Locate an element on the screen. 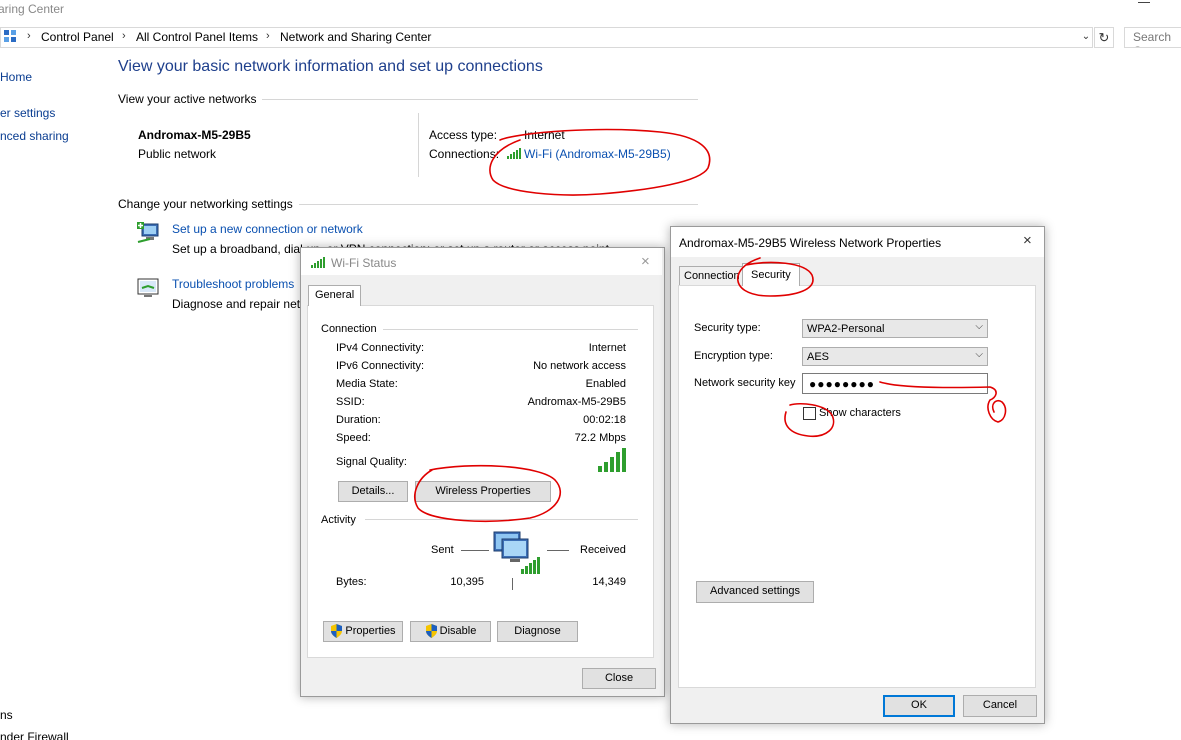  network-computers-icon is located at coordinates (516, 552).